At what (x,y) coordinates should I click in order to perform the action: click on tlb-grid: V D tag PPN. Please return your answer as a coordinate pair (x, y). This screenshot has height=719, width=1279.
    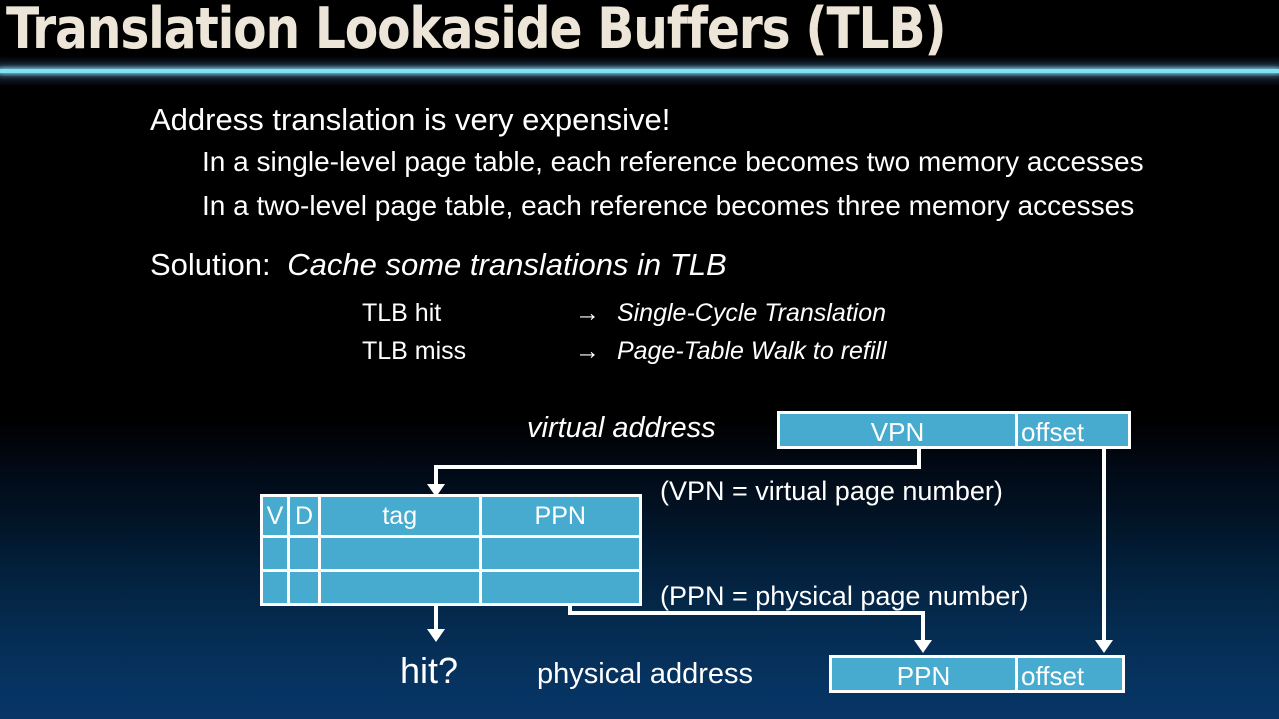
    Looking at the image, I should click on (451, 550).